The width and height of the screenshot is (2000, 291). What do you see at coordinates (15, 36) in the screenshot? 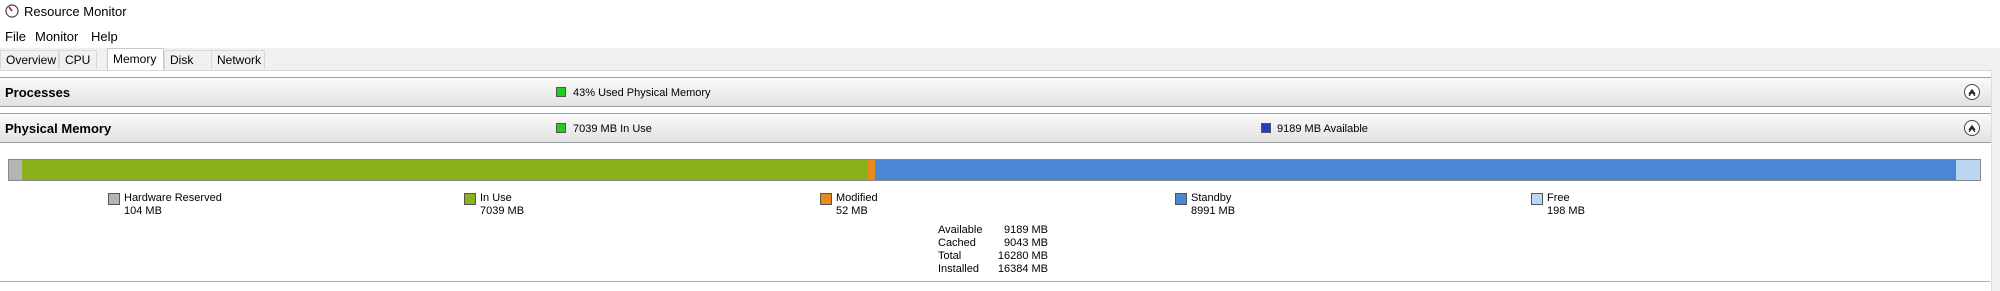
I see `menu-file: File` at bounding box center [15, 36].